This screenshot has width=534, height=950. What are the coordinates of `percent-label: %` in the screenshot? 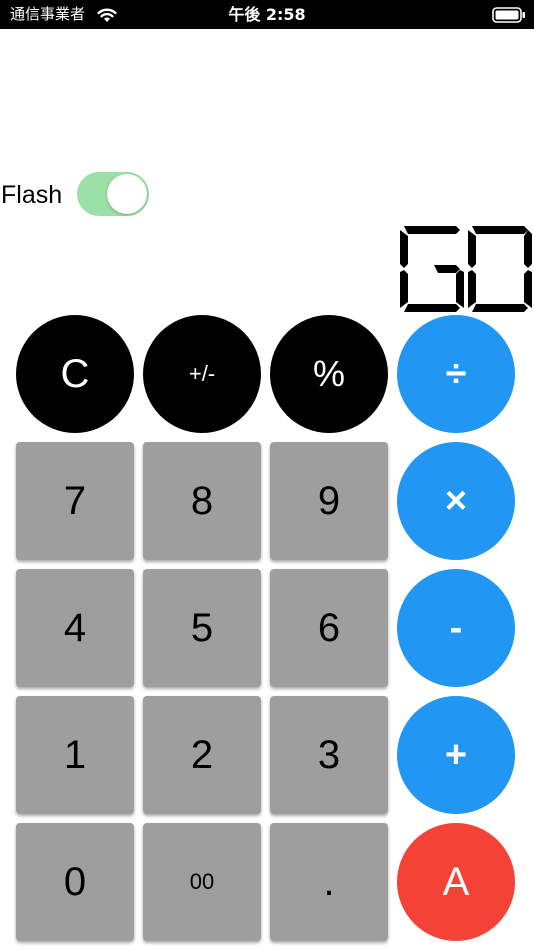 It's located at (328, 373).